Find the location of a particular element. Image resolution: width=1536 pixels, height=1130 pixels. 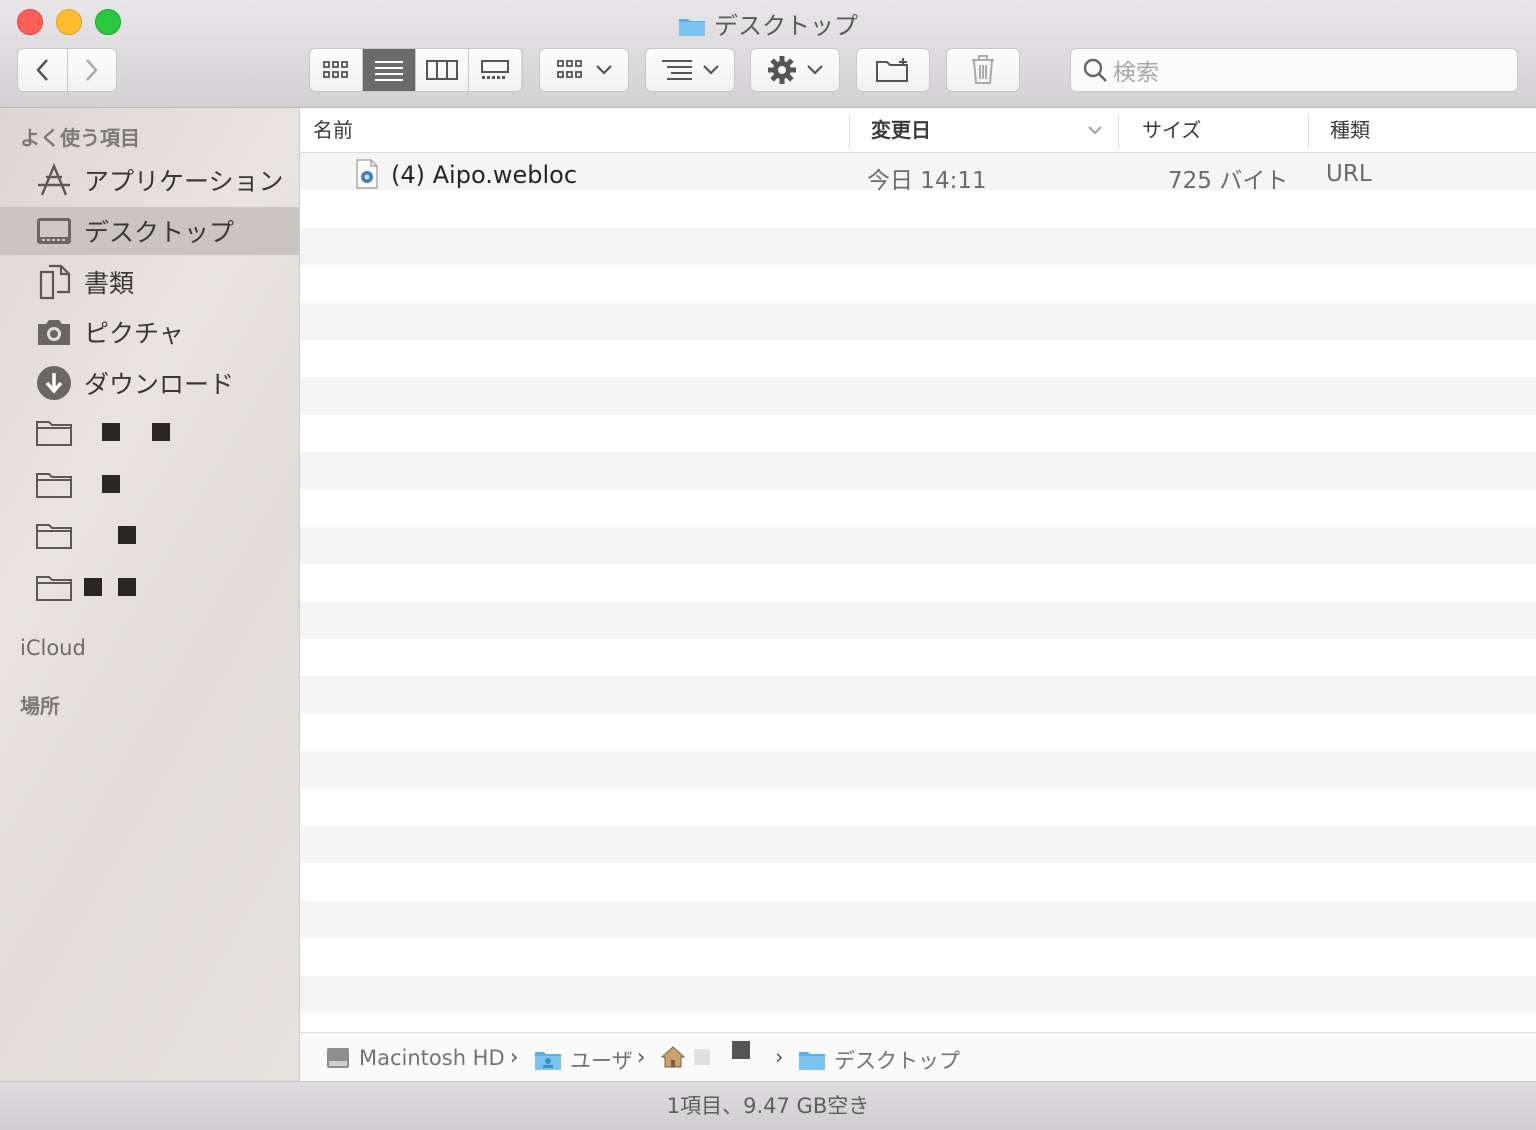

hard-disk-icon is located at coordinates (338, 1058).